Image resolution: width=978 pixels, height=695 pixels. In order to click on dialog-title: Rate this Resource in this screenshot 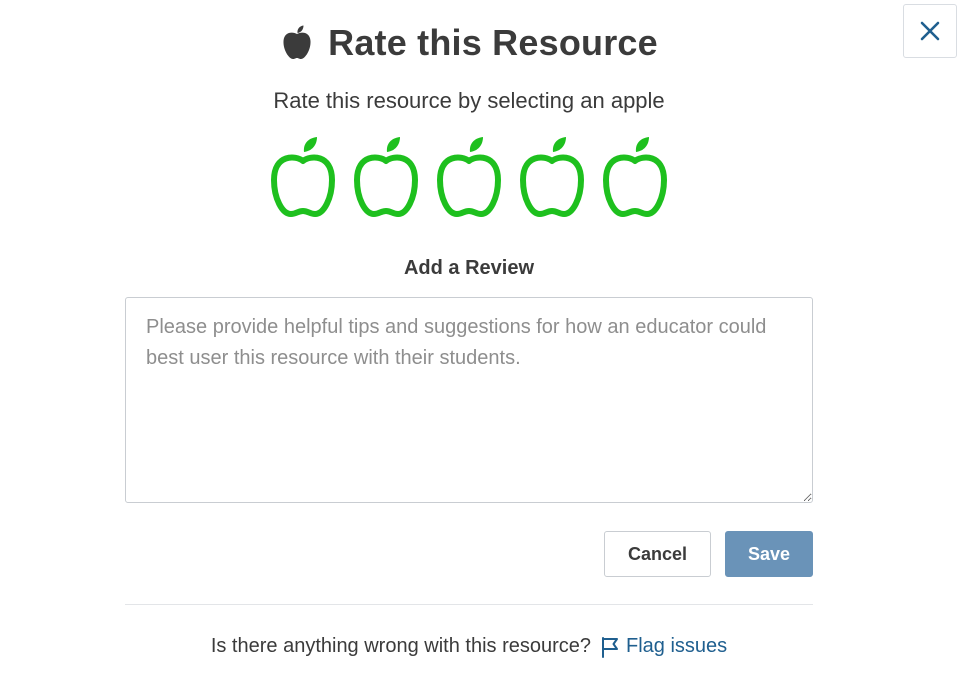, I will do `click(493, 42)`.